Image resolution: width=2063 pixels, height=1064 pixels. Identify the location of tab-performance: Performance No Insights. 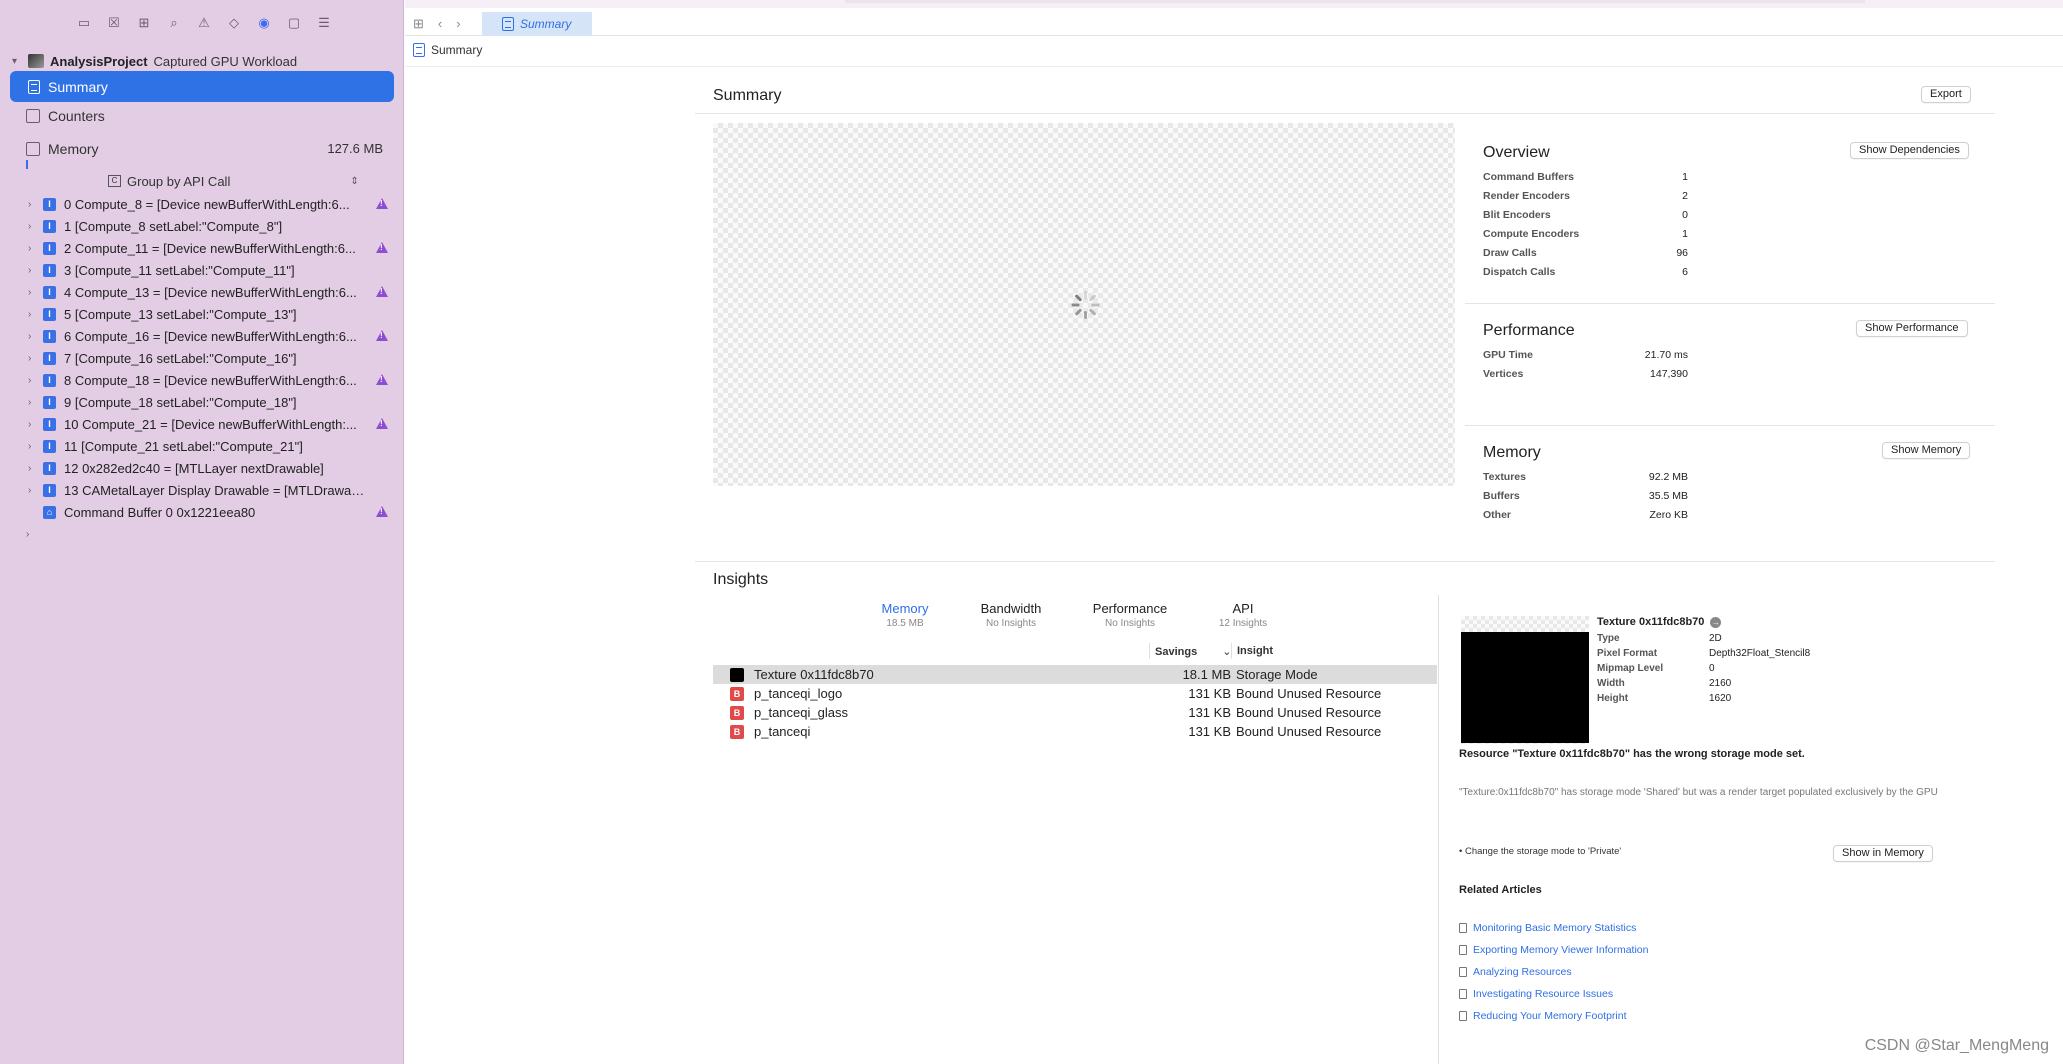
(1130, 615).